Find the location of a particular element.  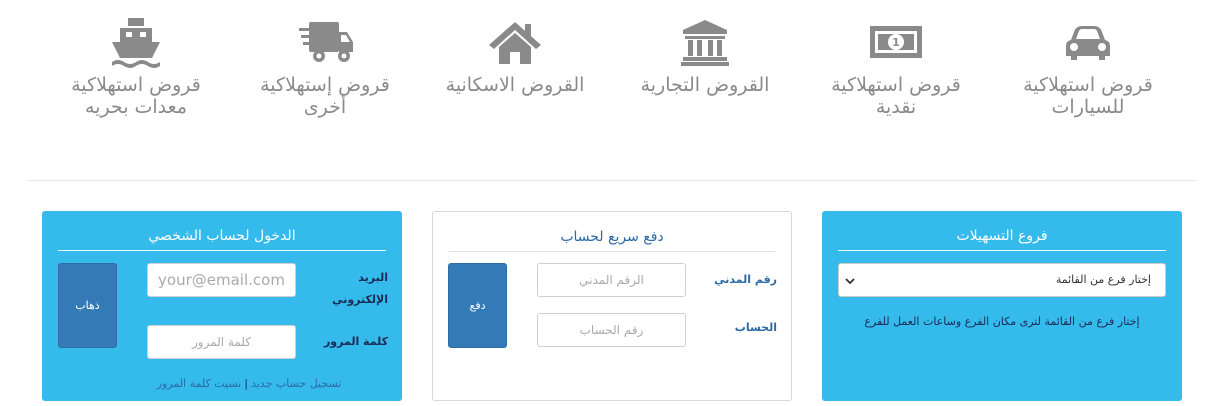

login-links: تسجيل حساب جديد|نسيت كلمة المرور is located at coordinates (249, 383).